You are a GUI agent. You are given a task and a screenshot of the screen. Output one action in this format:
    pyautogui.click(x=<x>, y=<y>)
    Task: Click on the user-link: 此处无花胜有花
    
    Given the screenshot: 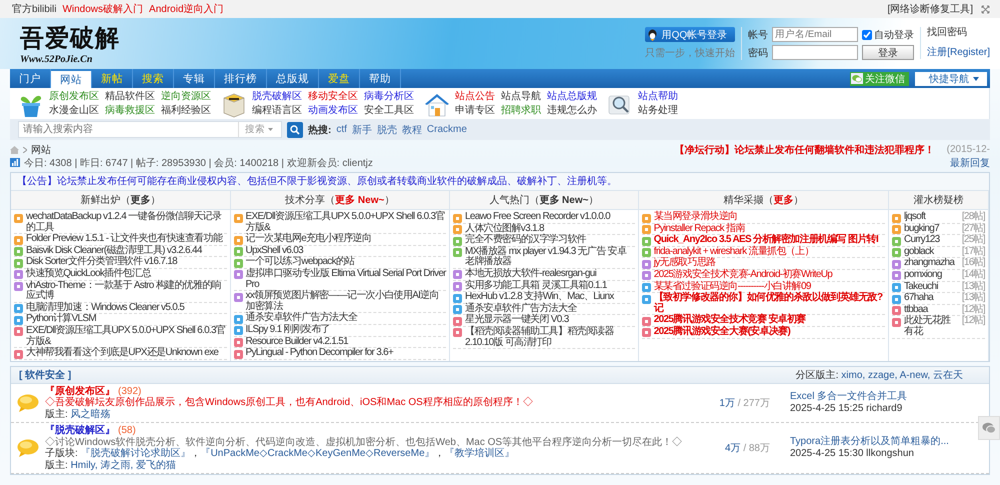 What is the action you would take?
    pyautogui.click(x=931, y=327)
    